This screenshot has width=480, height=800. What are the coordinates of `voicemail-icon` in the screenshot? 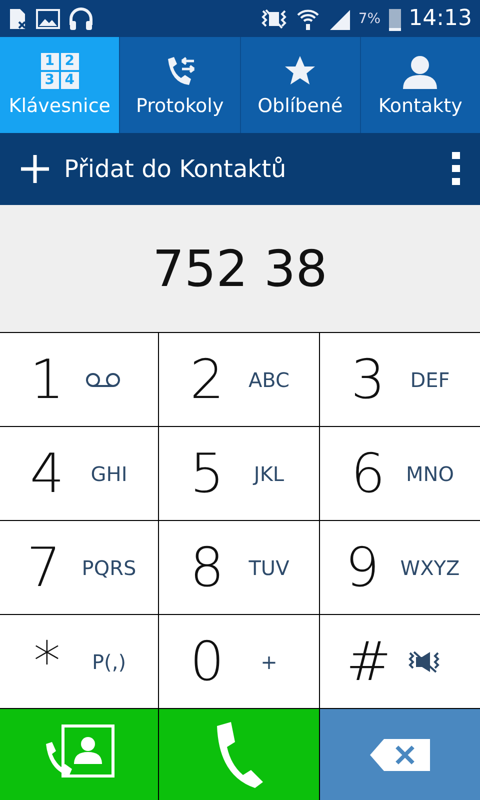 It's located at (103, 380).